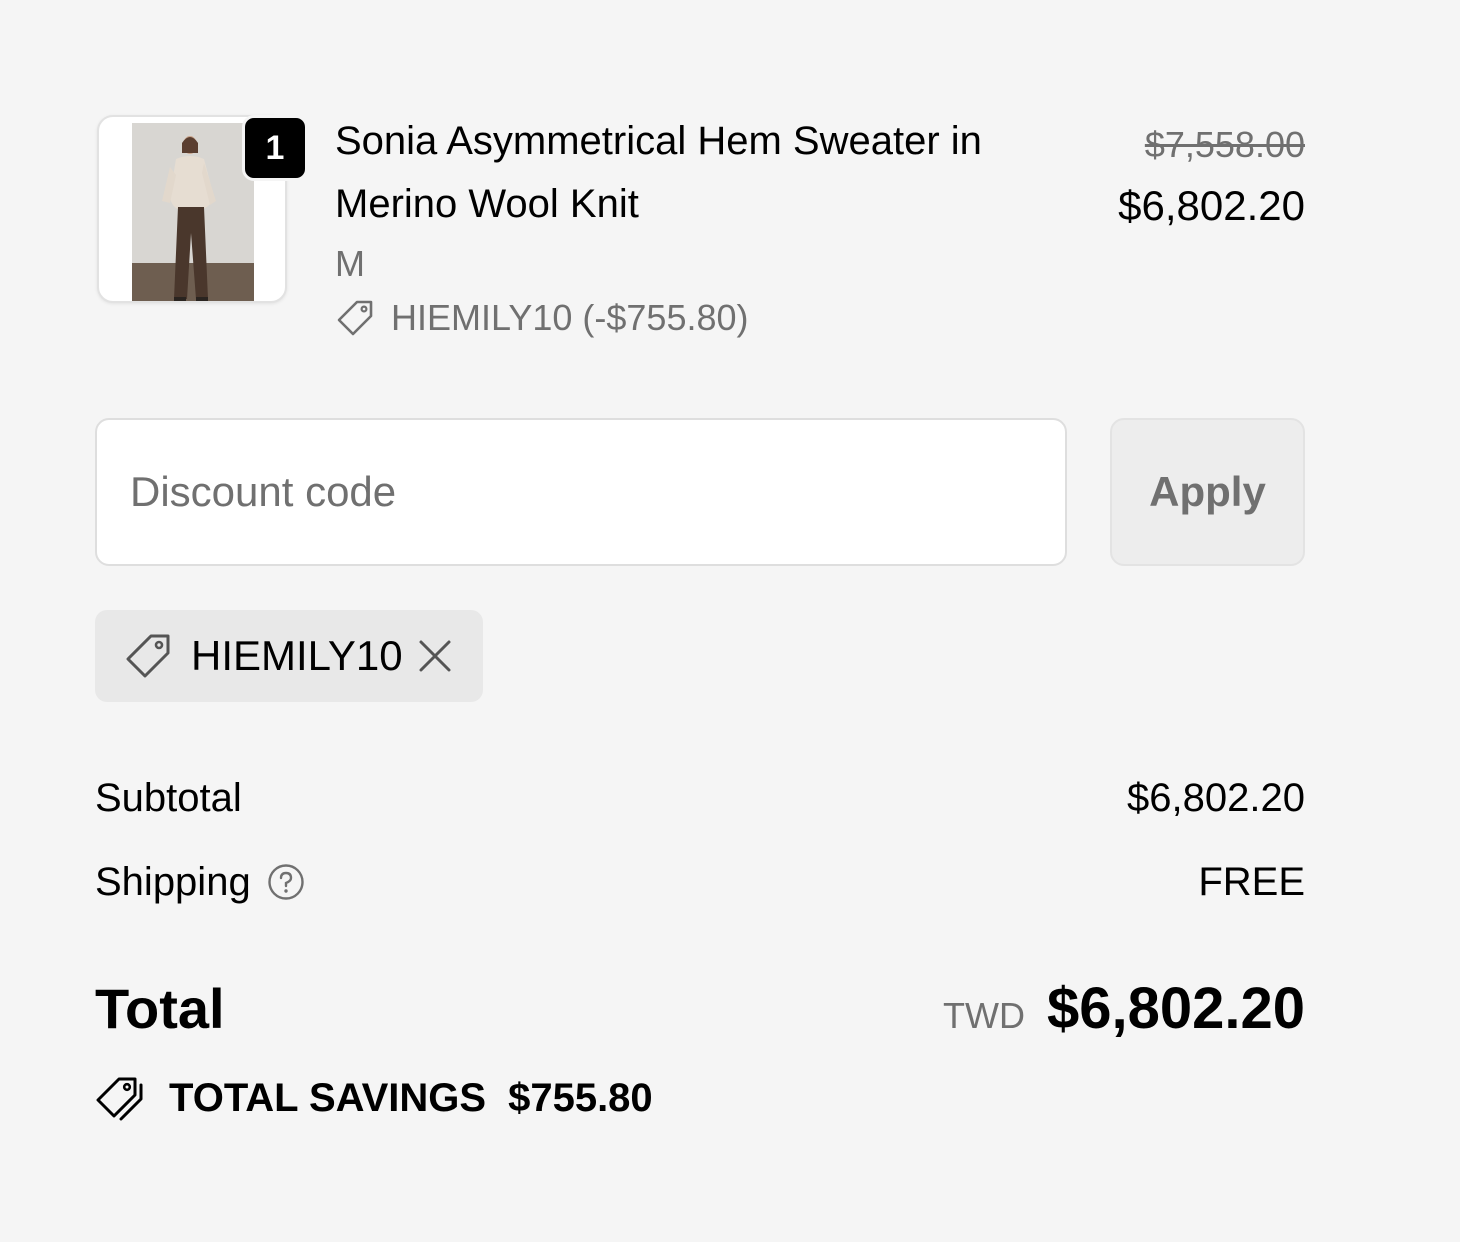 Image resolution: width=1460 pixels, height=1242 pixels. I want to click on total-label: Total, so click(160, 1008).